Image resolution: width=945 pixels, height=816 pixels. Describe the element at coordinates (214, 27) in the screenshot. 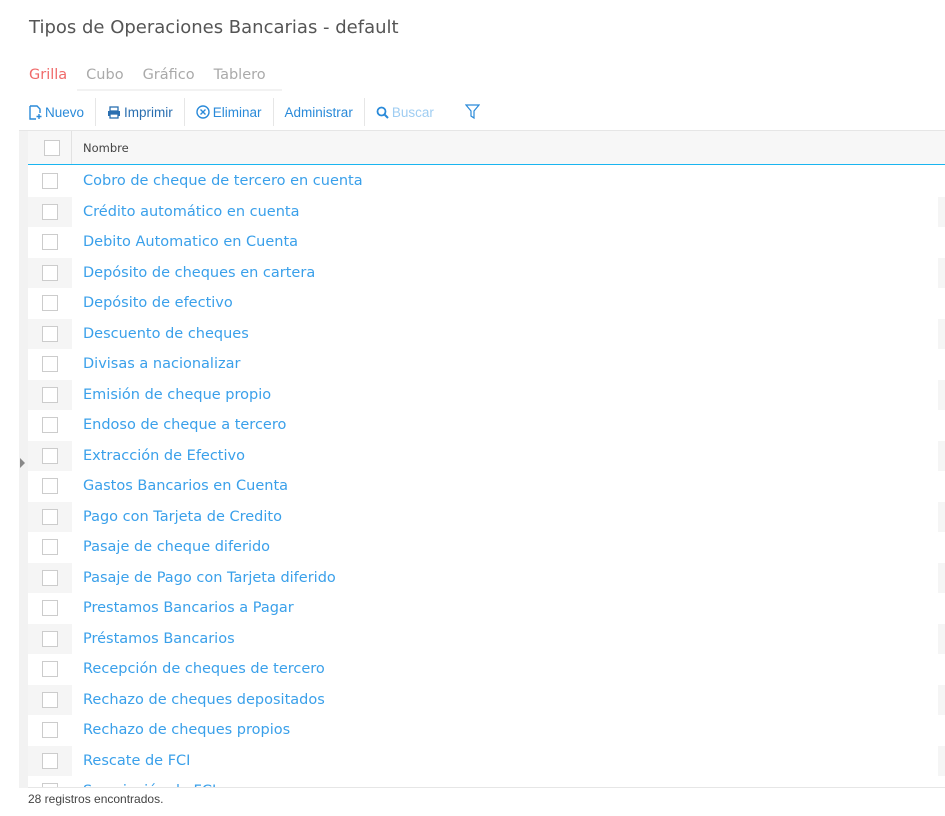

I see `page-title: Tipos de Operaciones Bancarias - default` at that location.